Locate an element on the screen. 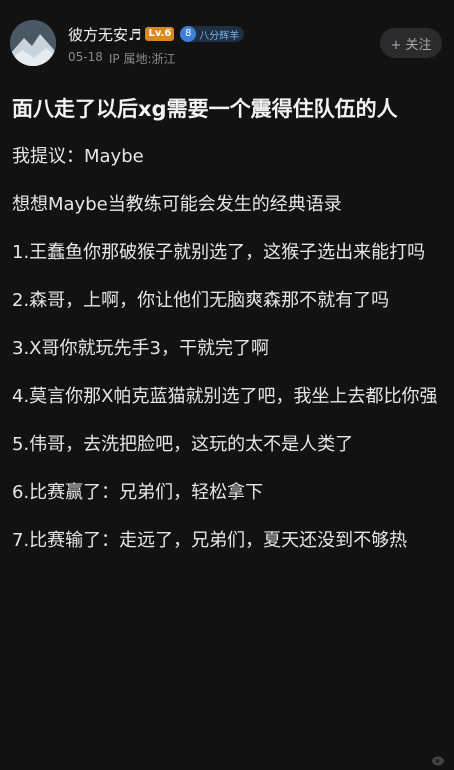 The width and height of the screenshot is (454, 770). post-paragraph: 6.比赛赢了：兄弟们，轻松拿下 is located at coordinates (138, 492).